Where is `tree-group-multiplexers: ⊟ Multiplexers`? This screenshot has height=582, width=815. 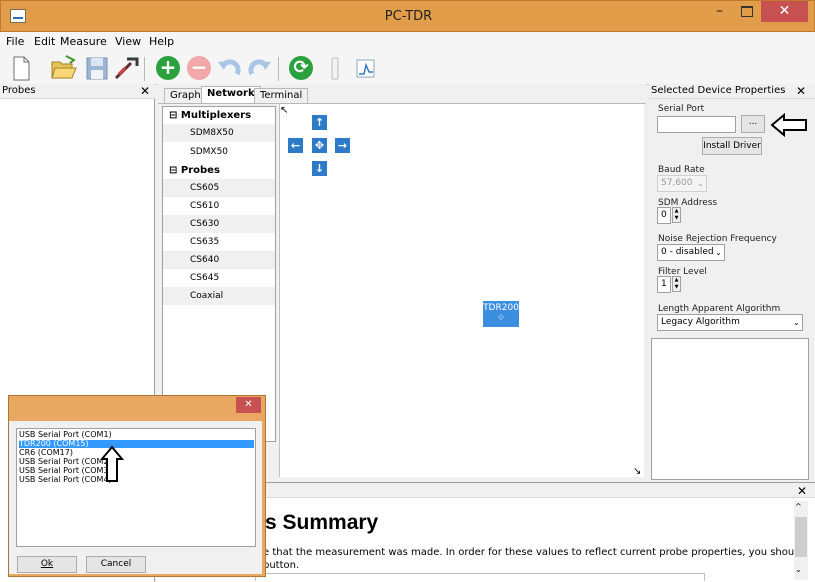 tree-group-multiplexers: ⊟ Multiplexers is located at coordinates (210, 115).